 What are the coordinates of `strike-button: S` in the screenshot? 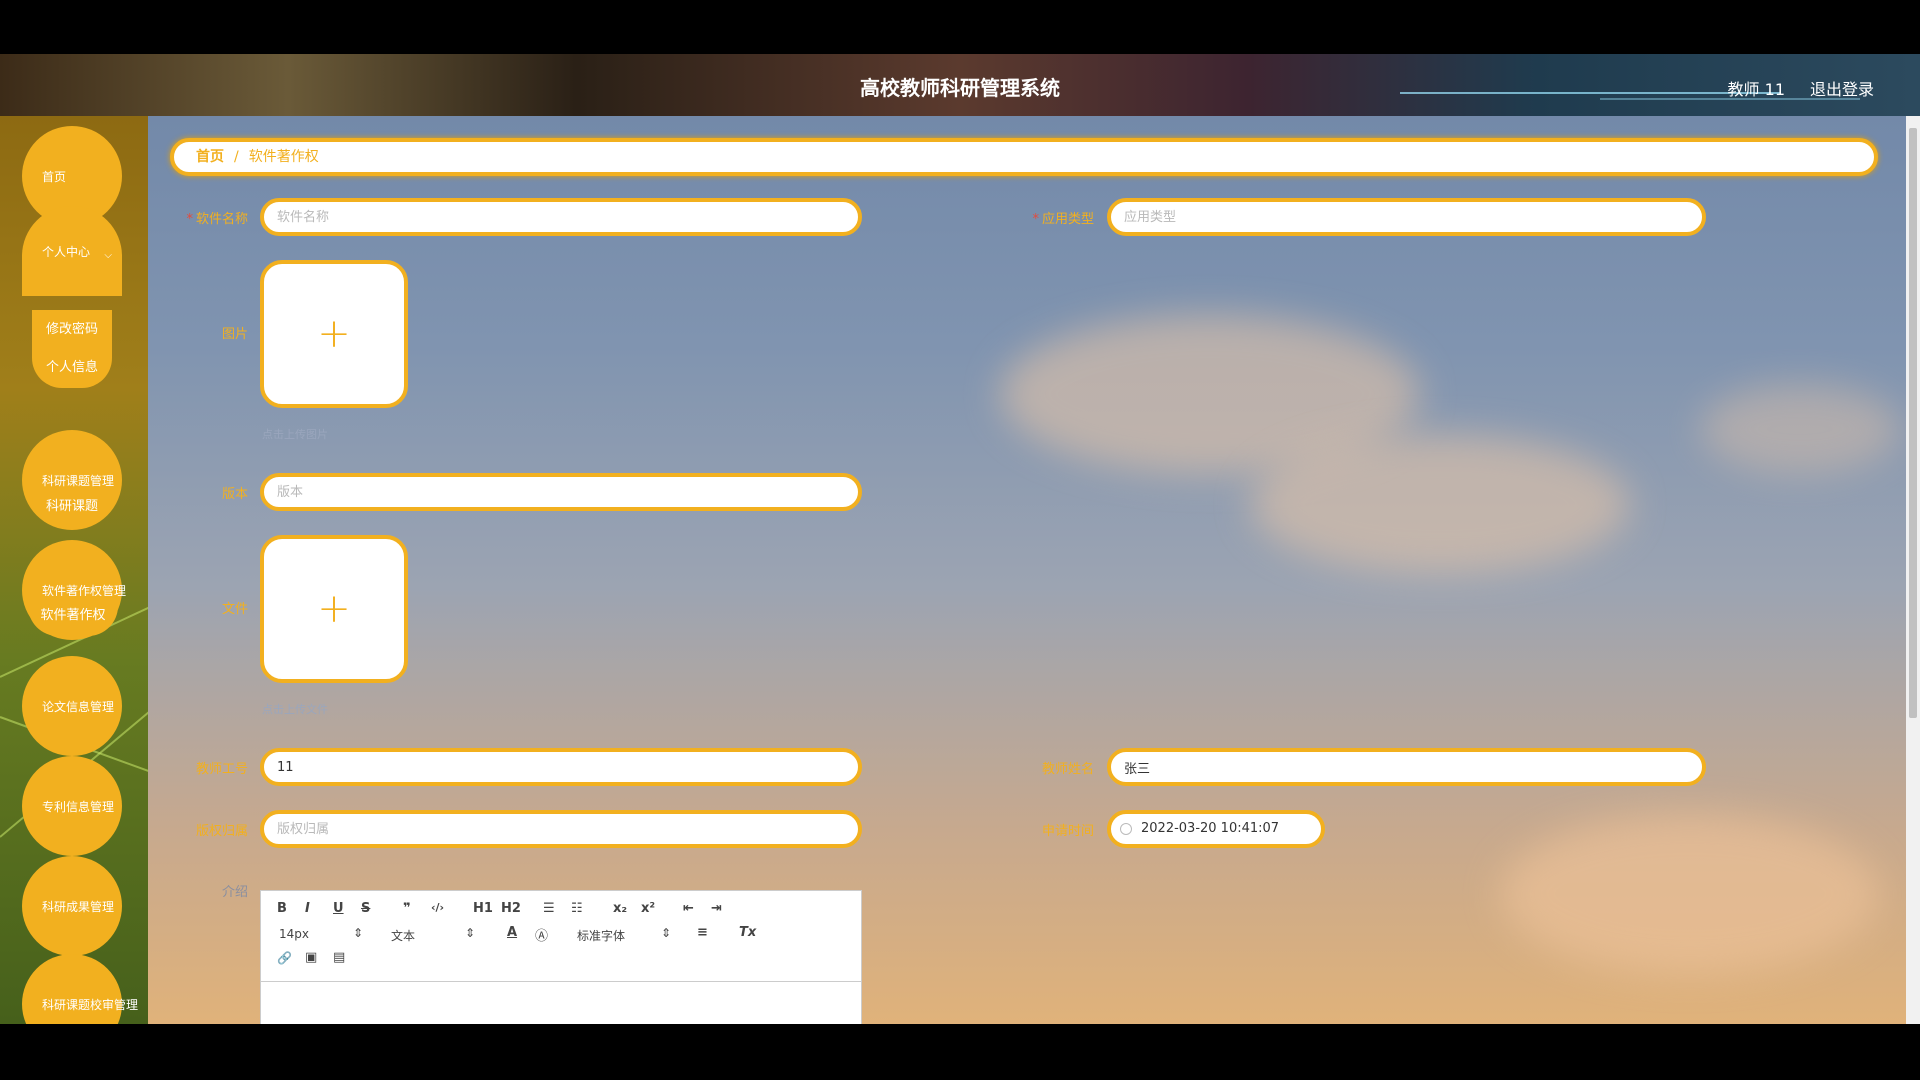 It's located at (365, 908).